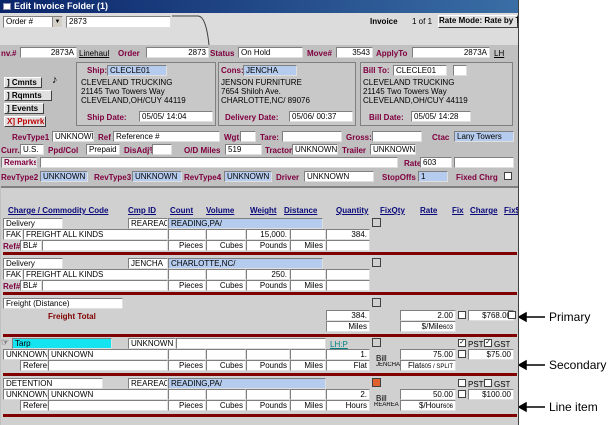 The image size is (614, 425). I want to click on stop2-volume-unit: Cubes, so click(226, 285).